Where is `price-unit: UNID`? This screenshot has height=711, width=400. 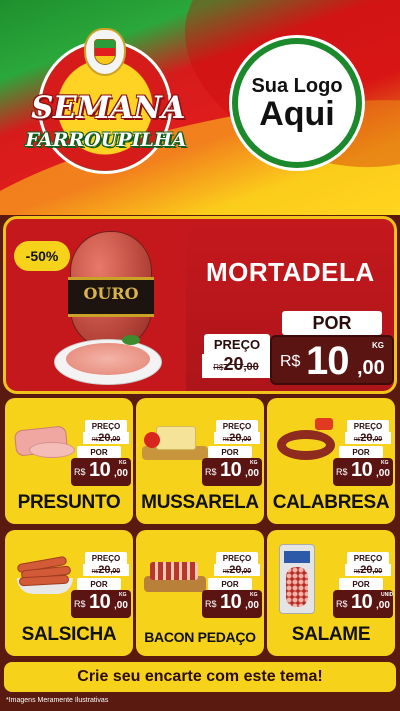
price-unit: UNID is located at coordinates (387, 595).